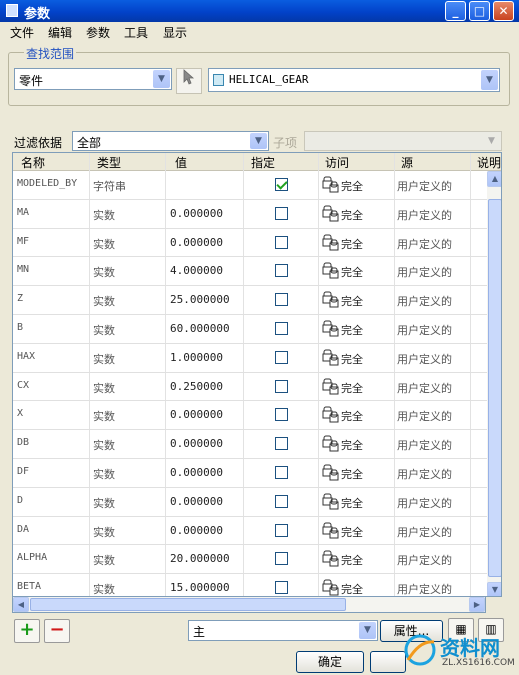  What do you see at coordinates (196, 270) in the screenshot?
I see `cell-value: 4.000000` at bounding box center [196, 270].